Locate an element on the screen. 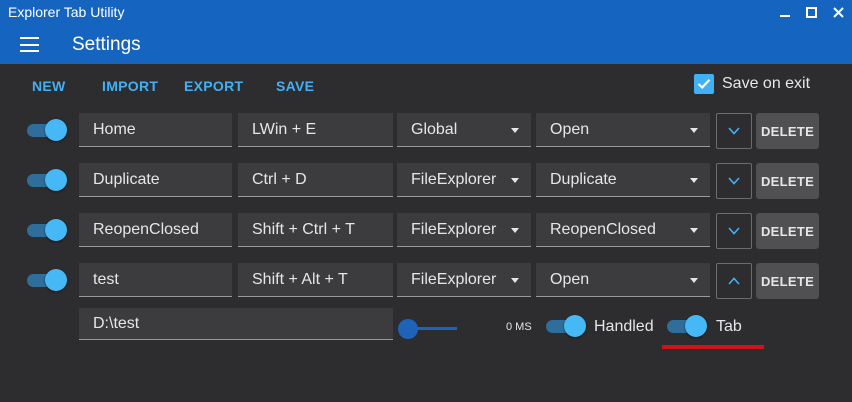 Image resolution: width=852 pixels, height=402 pixels. hotkey-keys-value: Shift + Alt + T is located at coordinates (300, 279).